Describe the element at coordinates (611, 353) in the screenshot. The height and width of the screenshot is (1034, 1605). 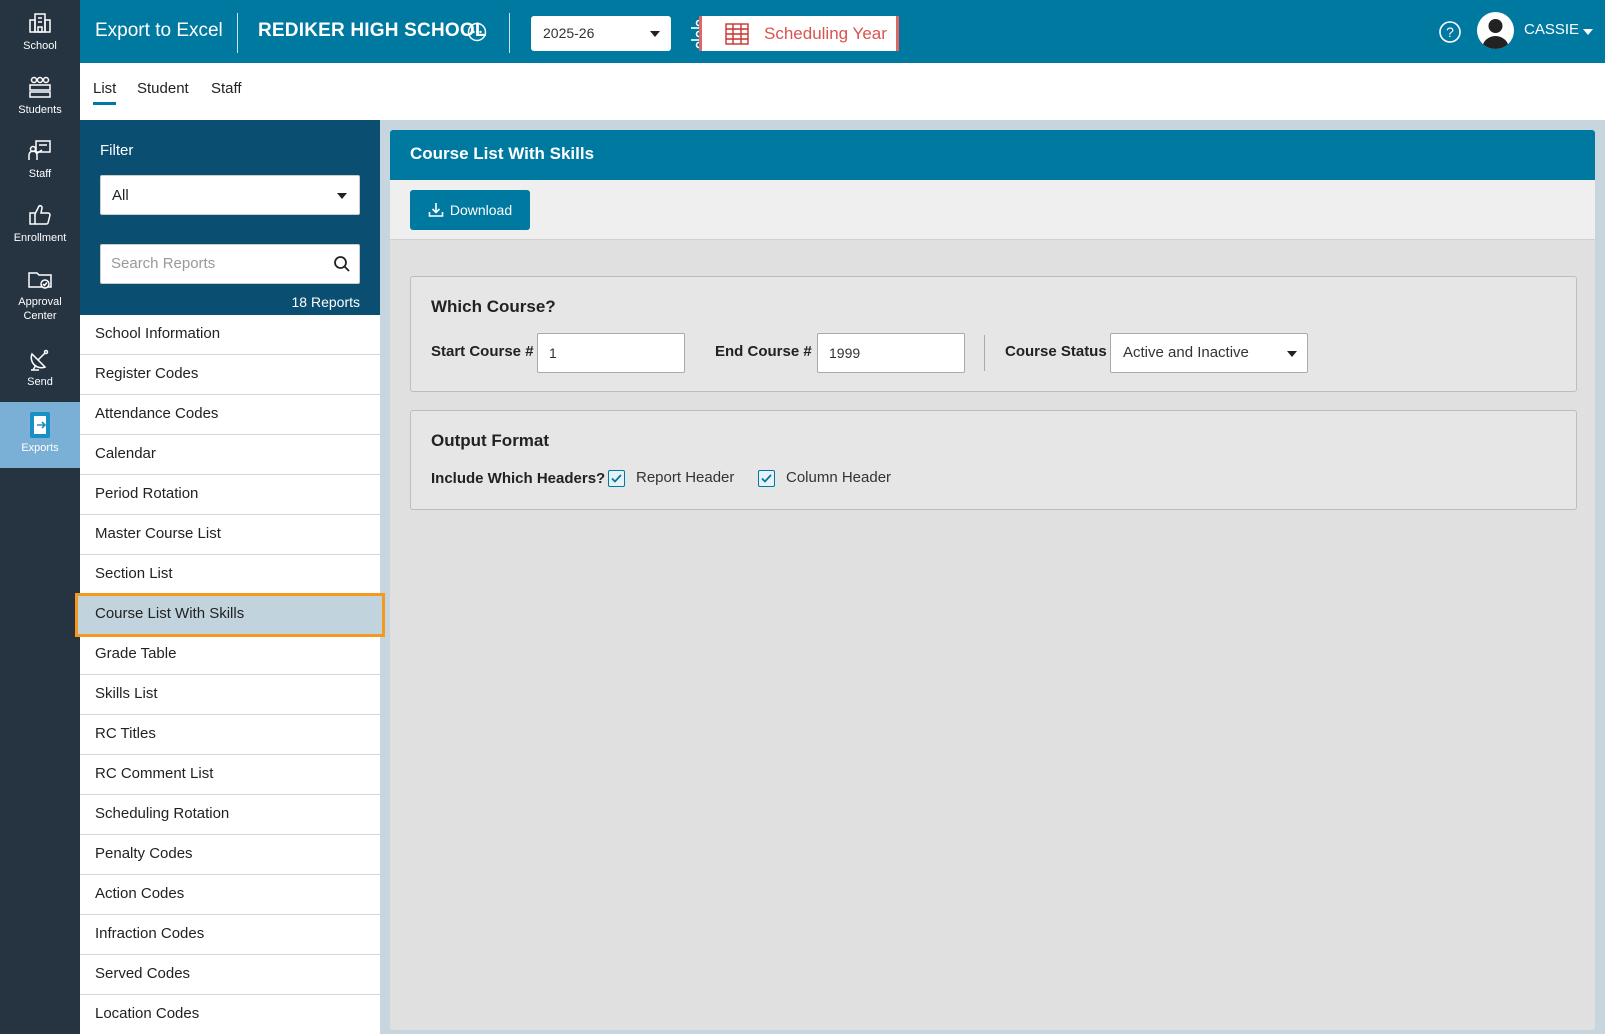
I see `start-course-input: 1` at that location.